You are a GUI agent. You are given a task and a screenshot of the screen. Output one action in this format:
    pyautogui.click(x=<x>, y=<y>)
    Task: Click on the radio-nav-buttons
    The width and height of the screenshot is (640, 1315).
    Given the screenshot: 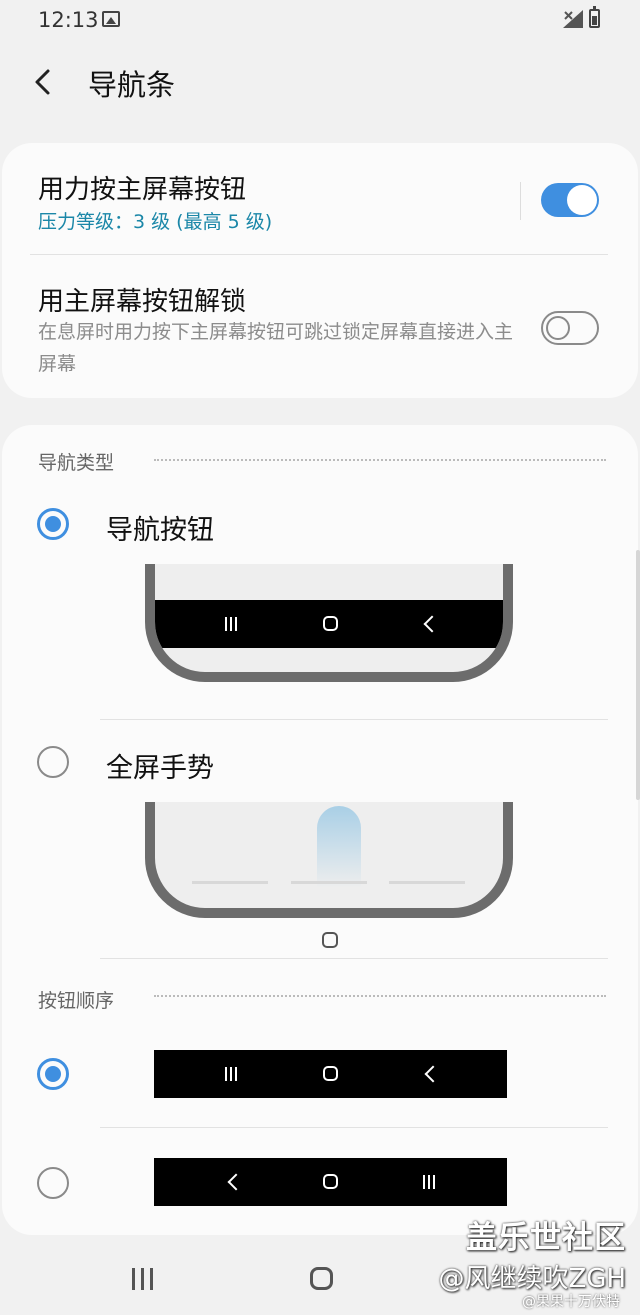 What is the action you would take?
    pyautogui.click(x=53, y=524)
    